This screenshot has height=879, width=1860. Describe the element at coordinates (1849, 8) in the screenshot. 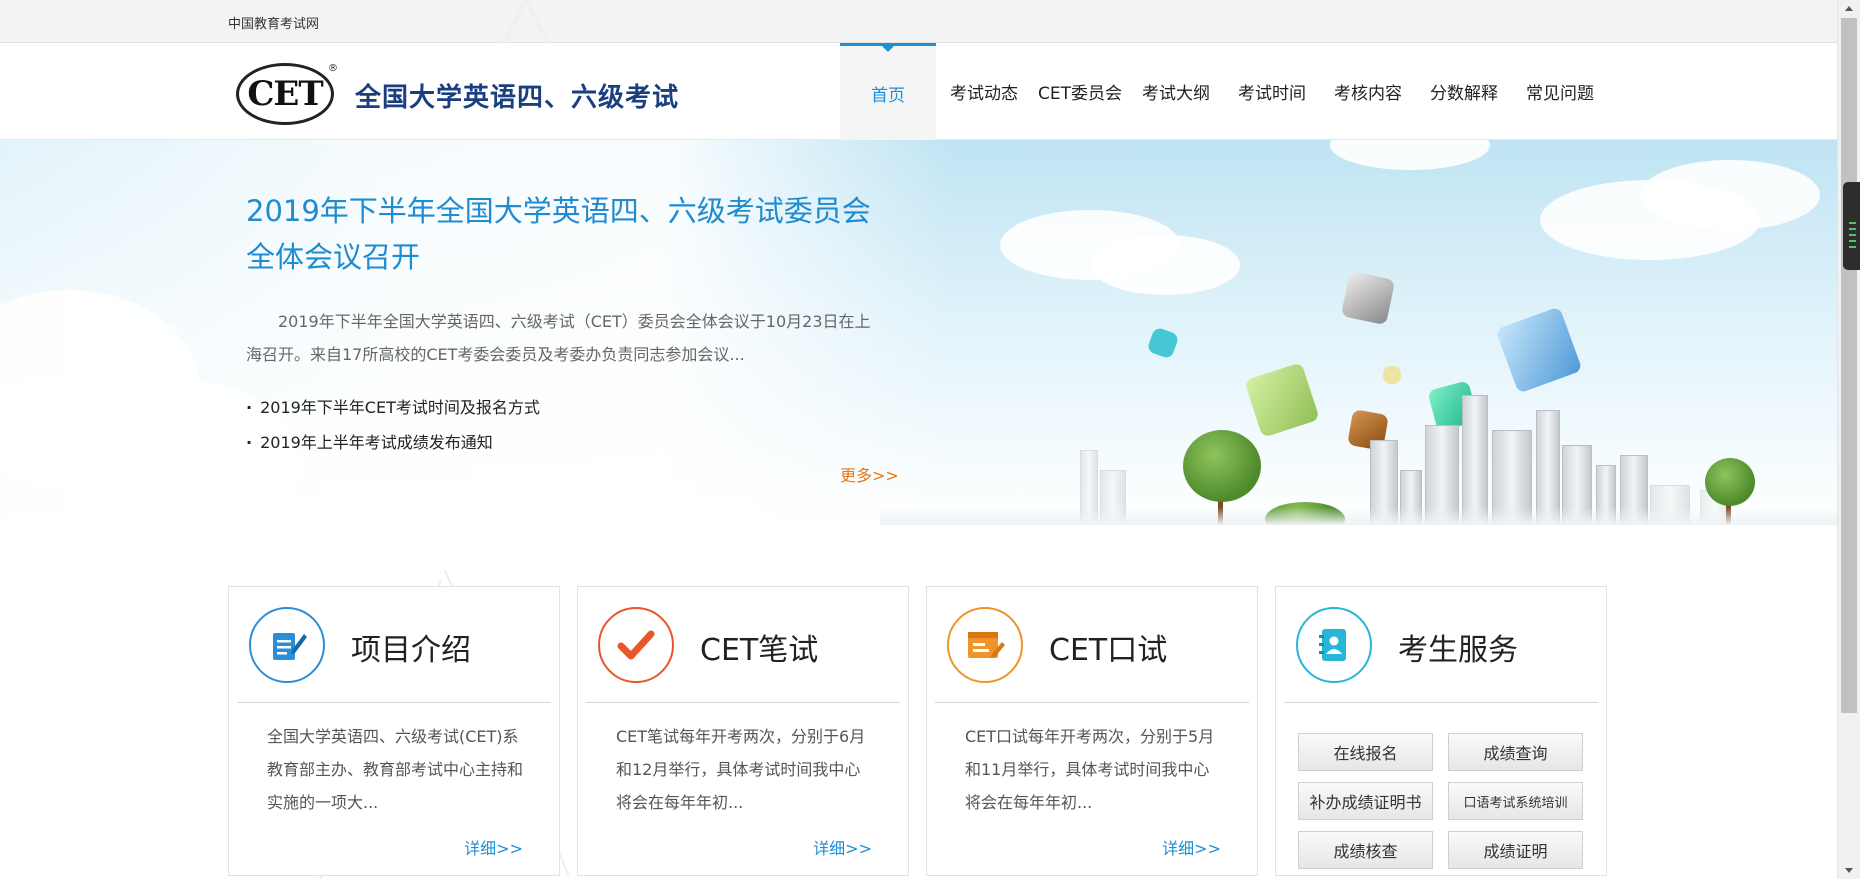

I see `scroll-up-icon` at that location.